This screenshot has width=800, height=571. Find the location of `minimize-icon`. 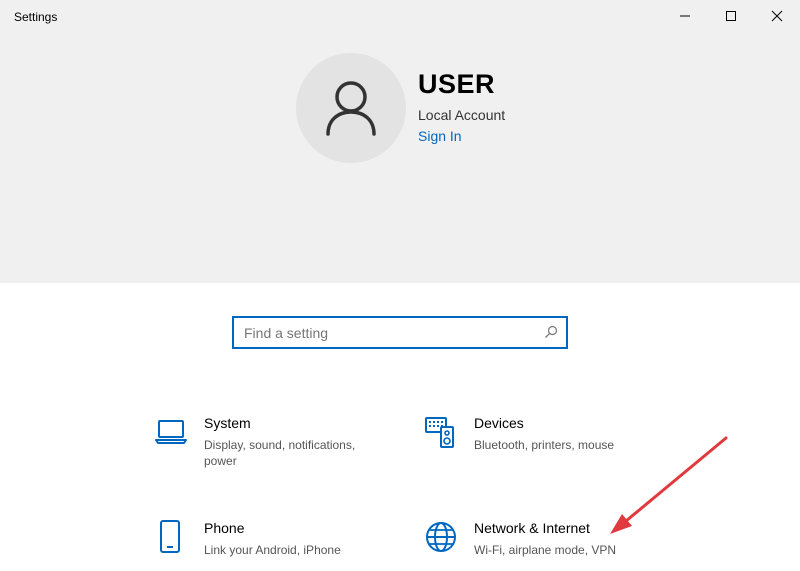

minimize-icon is located at coordinates (685, 16).